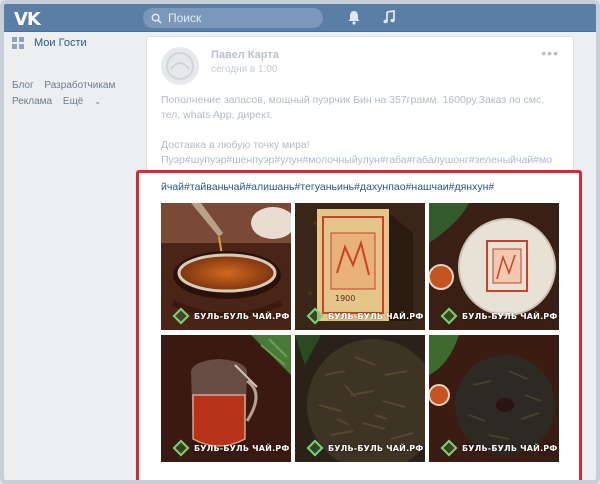 The height and width of the screenshot is (484, 600). What do you see at coordinates (27, 19) in the screenshot?
I see `vk-logo: VK` at bounding box center [27, 19].